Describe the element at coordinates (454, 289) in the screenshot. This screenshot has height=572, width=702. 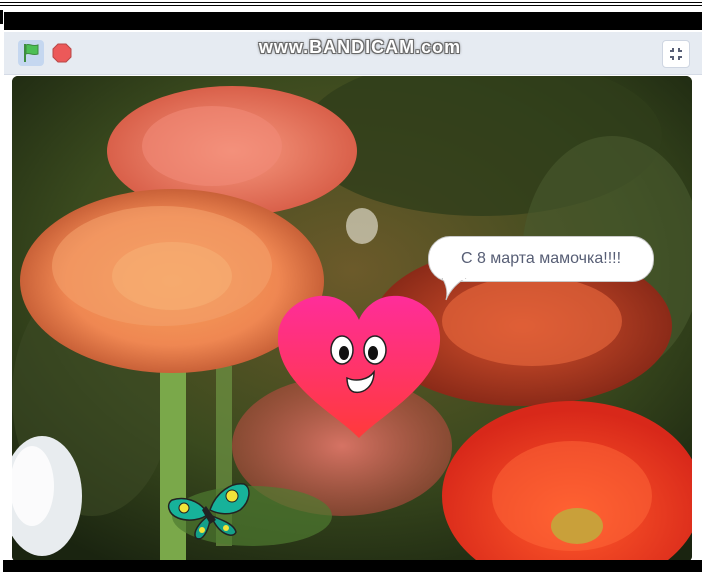
I see `speech-bubble-tail` at that location.